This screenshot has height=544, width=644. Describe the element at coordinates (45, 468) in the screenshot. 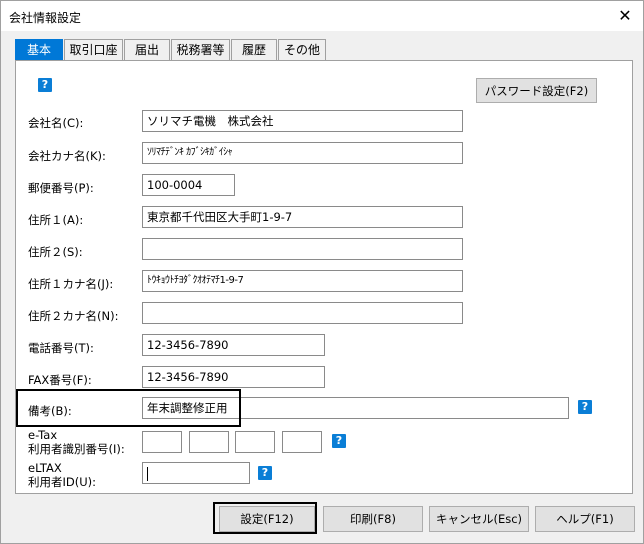

I see `eltax-label-line1: eLTAX` at that location.